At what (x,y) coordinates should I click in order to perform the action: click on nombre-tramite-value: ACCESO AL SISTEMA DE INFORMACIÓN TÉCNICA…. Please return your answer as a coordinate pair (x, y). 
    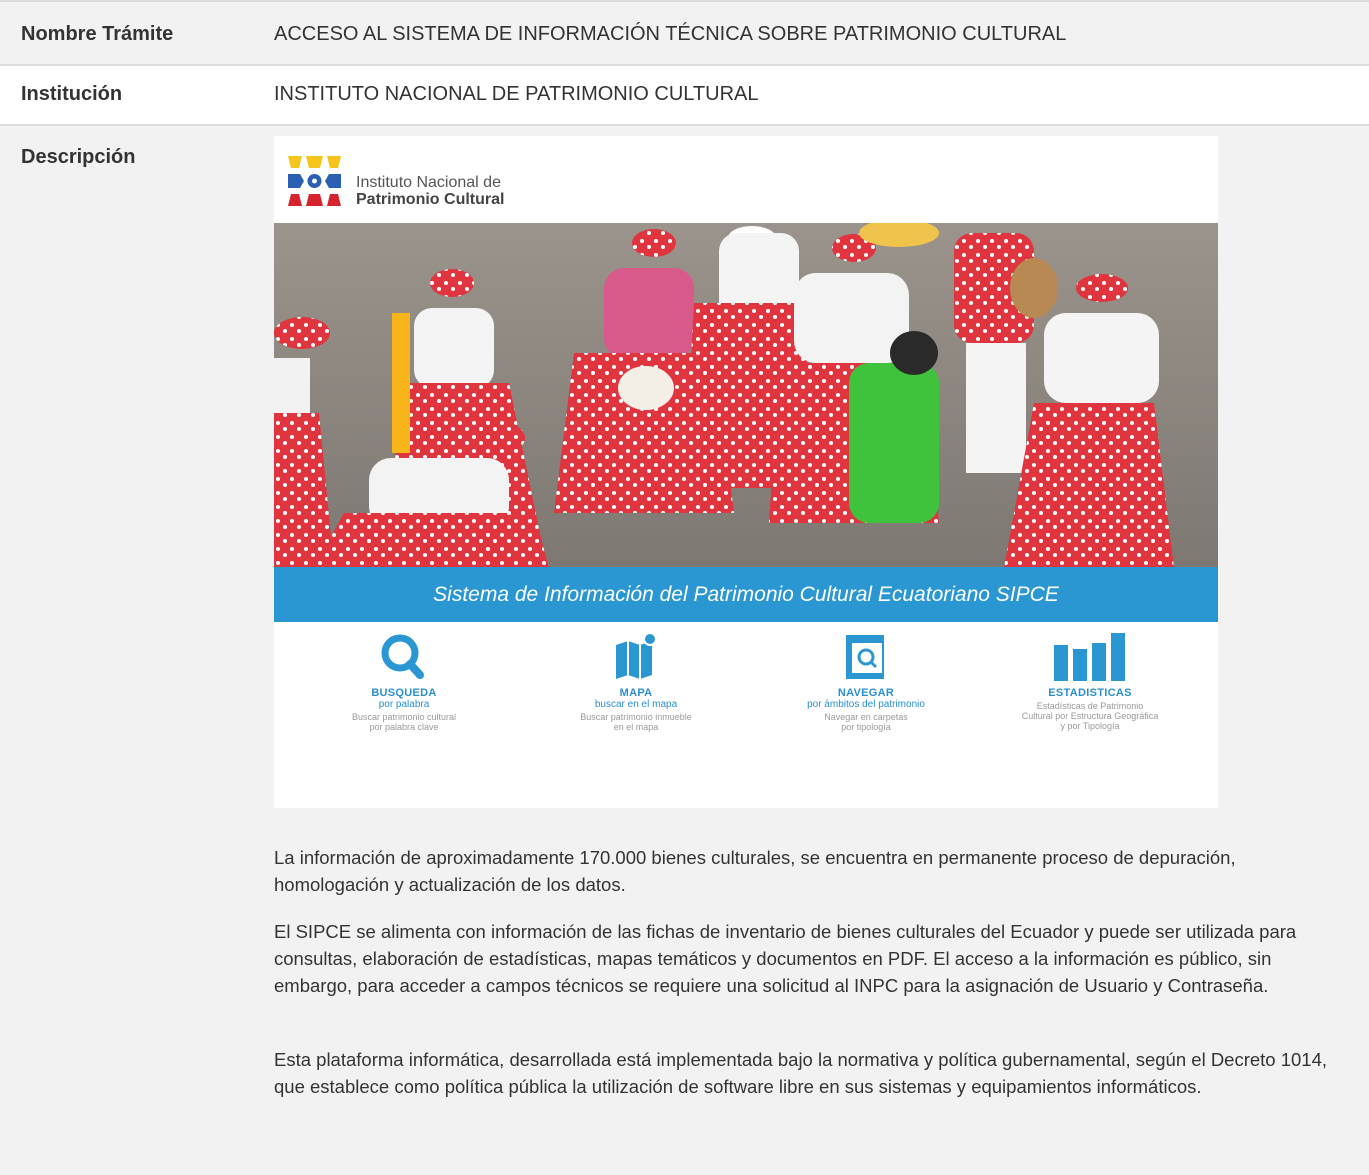
    Looking at the image, I should click on (670, 34).